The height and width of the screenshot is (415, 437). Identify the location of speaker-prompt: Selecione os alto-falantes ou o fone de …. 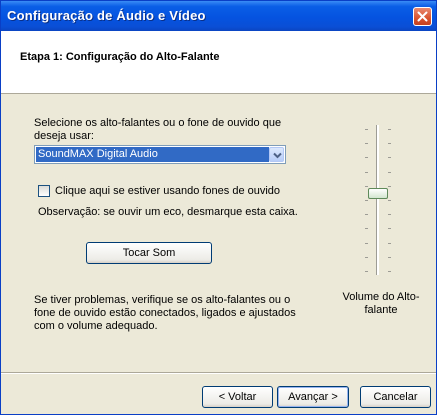
(158, 129).